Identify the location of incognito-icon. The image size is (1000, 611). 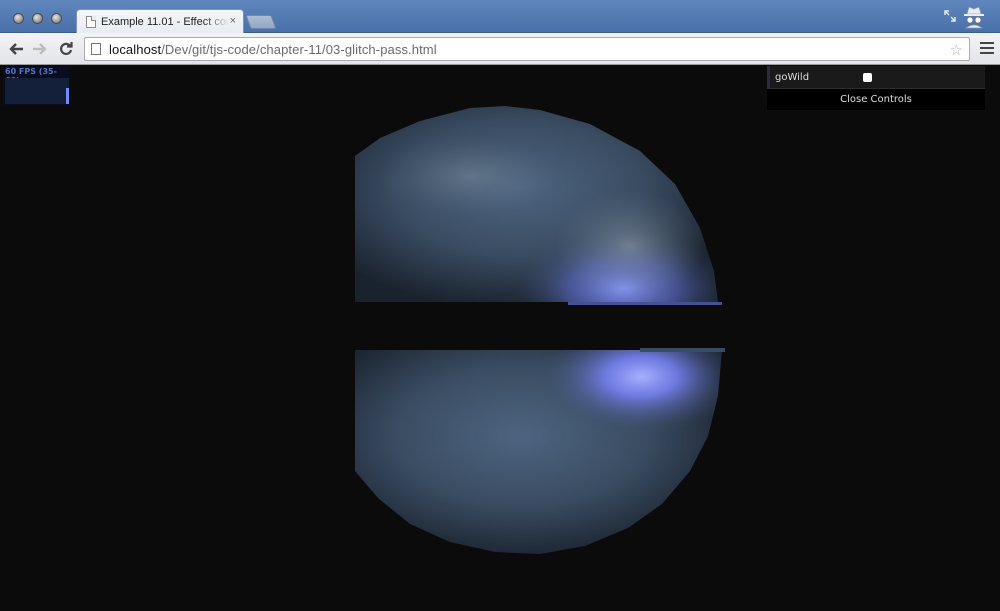
(974, 17).